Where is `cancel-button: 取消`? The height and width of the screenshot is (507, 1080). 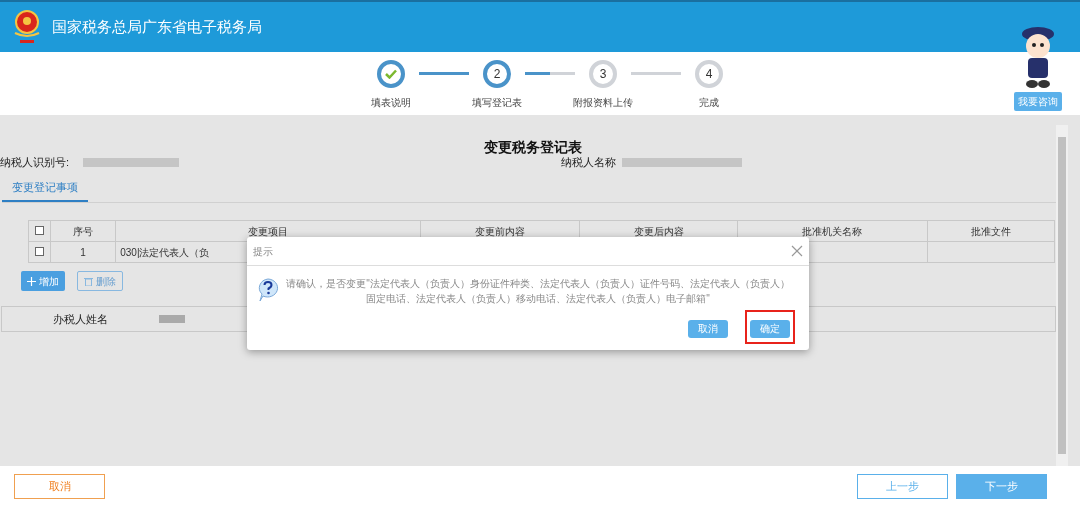
cancel-button: 取消 is located at coordinates (59, 486).